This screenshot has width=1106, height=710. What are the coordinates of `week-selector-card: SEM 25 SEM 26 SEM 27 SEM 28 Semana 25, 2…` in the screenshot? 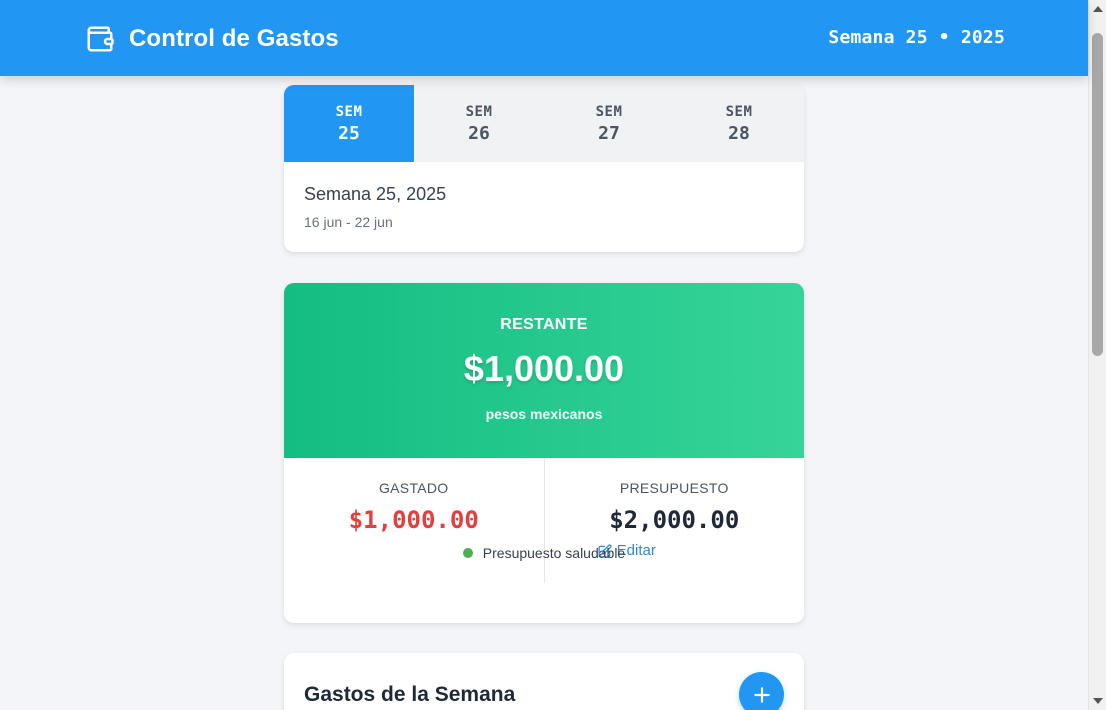 It's located at (544, 168).